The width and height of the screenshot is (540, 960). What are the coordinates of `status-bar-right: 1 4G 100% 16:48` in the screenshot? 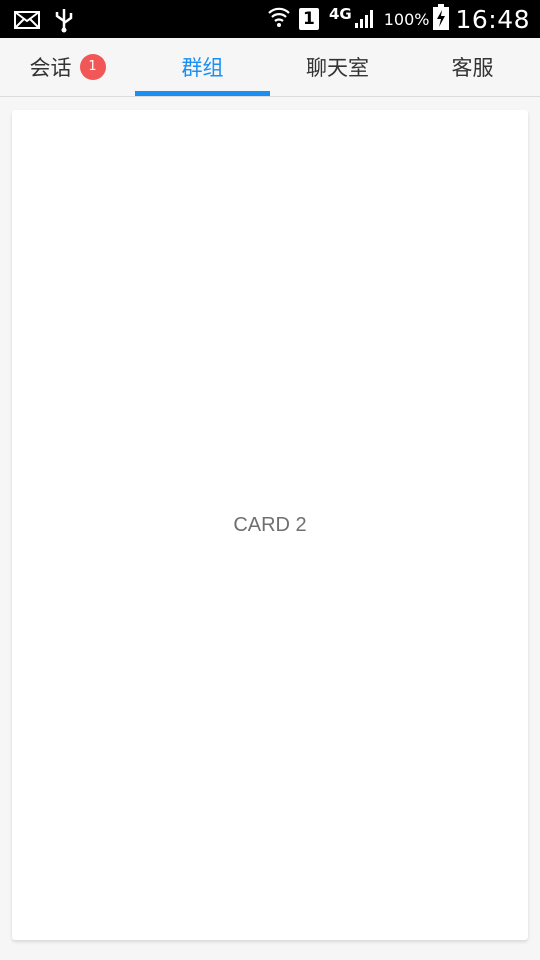 It's located at (398, 19).